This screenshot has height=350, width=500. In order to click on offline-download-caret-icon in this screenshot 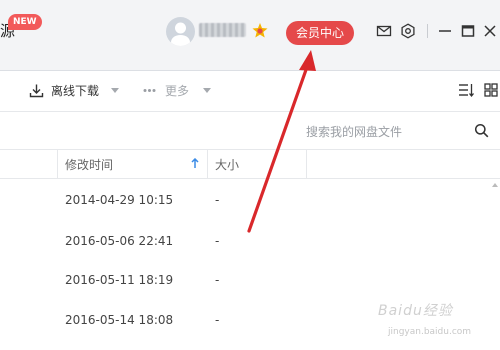, I will do `click(115, 90)`.